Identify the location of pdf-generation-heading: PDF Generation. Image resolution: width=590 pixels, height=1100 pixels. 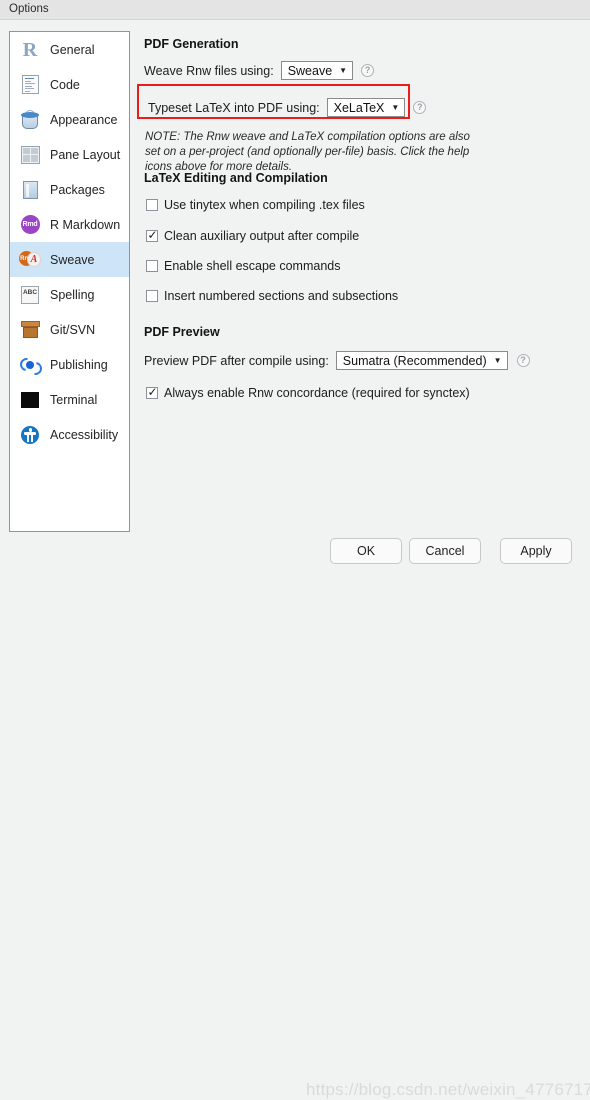
(191, 44).